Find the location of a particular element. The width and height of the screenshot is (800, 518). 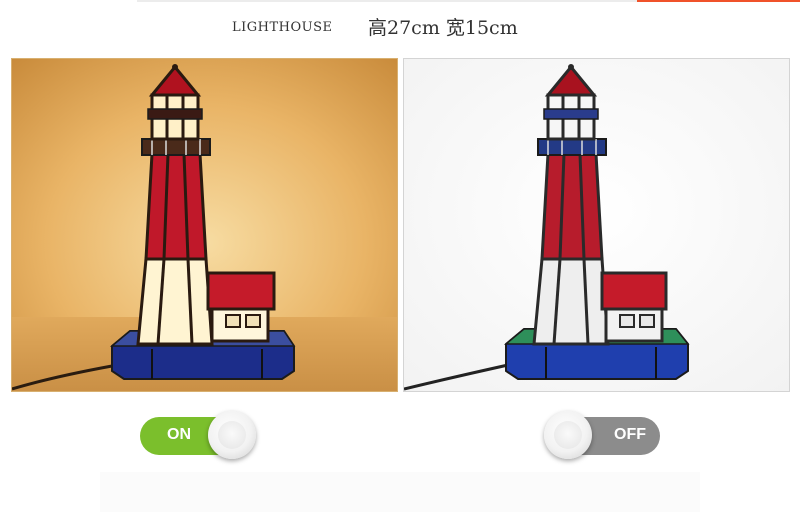

toggle-label-off: OFF is located at coordinates (630, 434).